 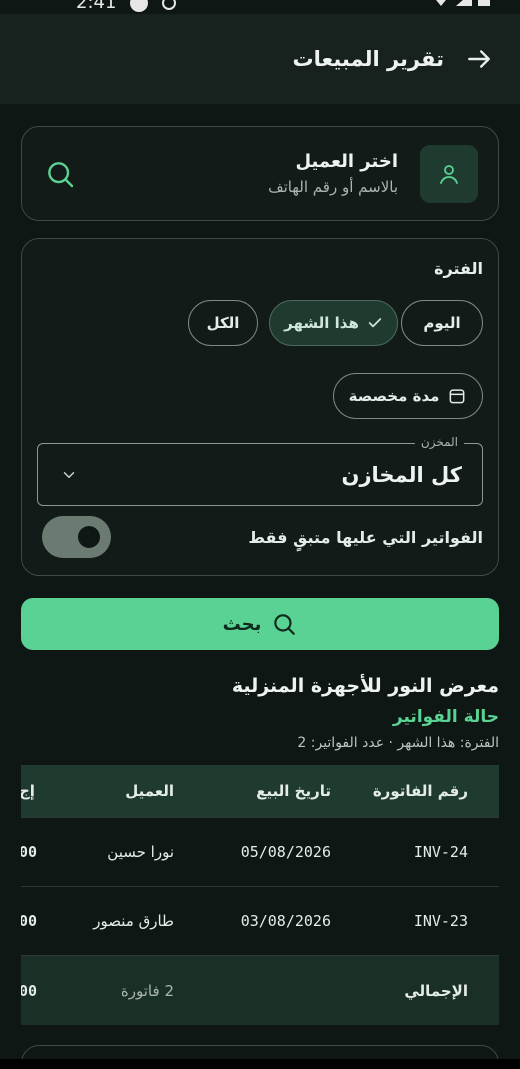 I want to click on invoice-status-title: حالة الفواتير, so click(x=445, y=717).